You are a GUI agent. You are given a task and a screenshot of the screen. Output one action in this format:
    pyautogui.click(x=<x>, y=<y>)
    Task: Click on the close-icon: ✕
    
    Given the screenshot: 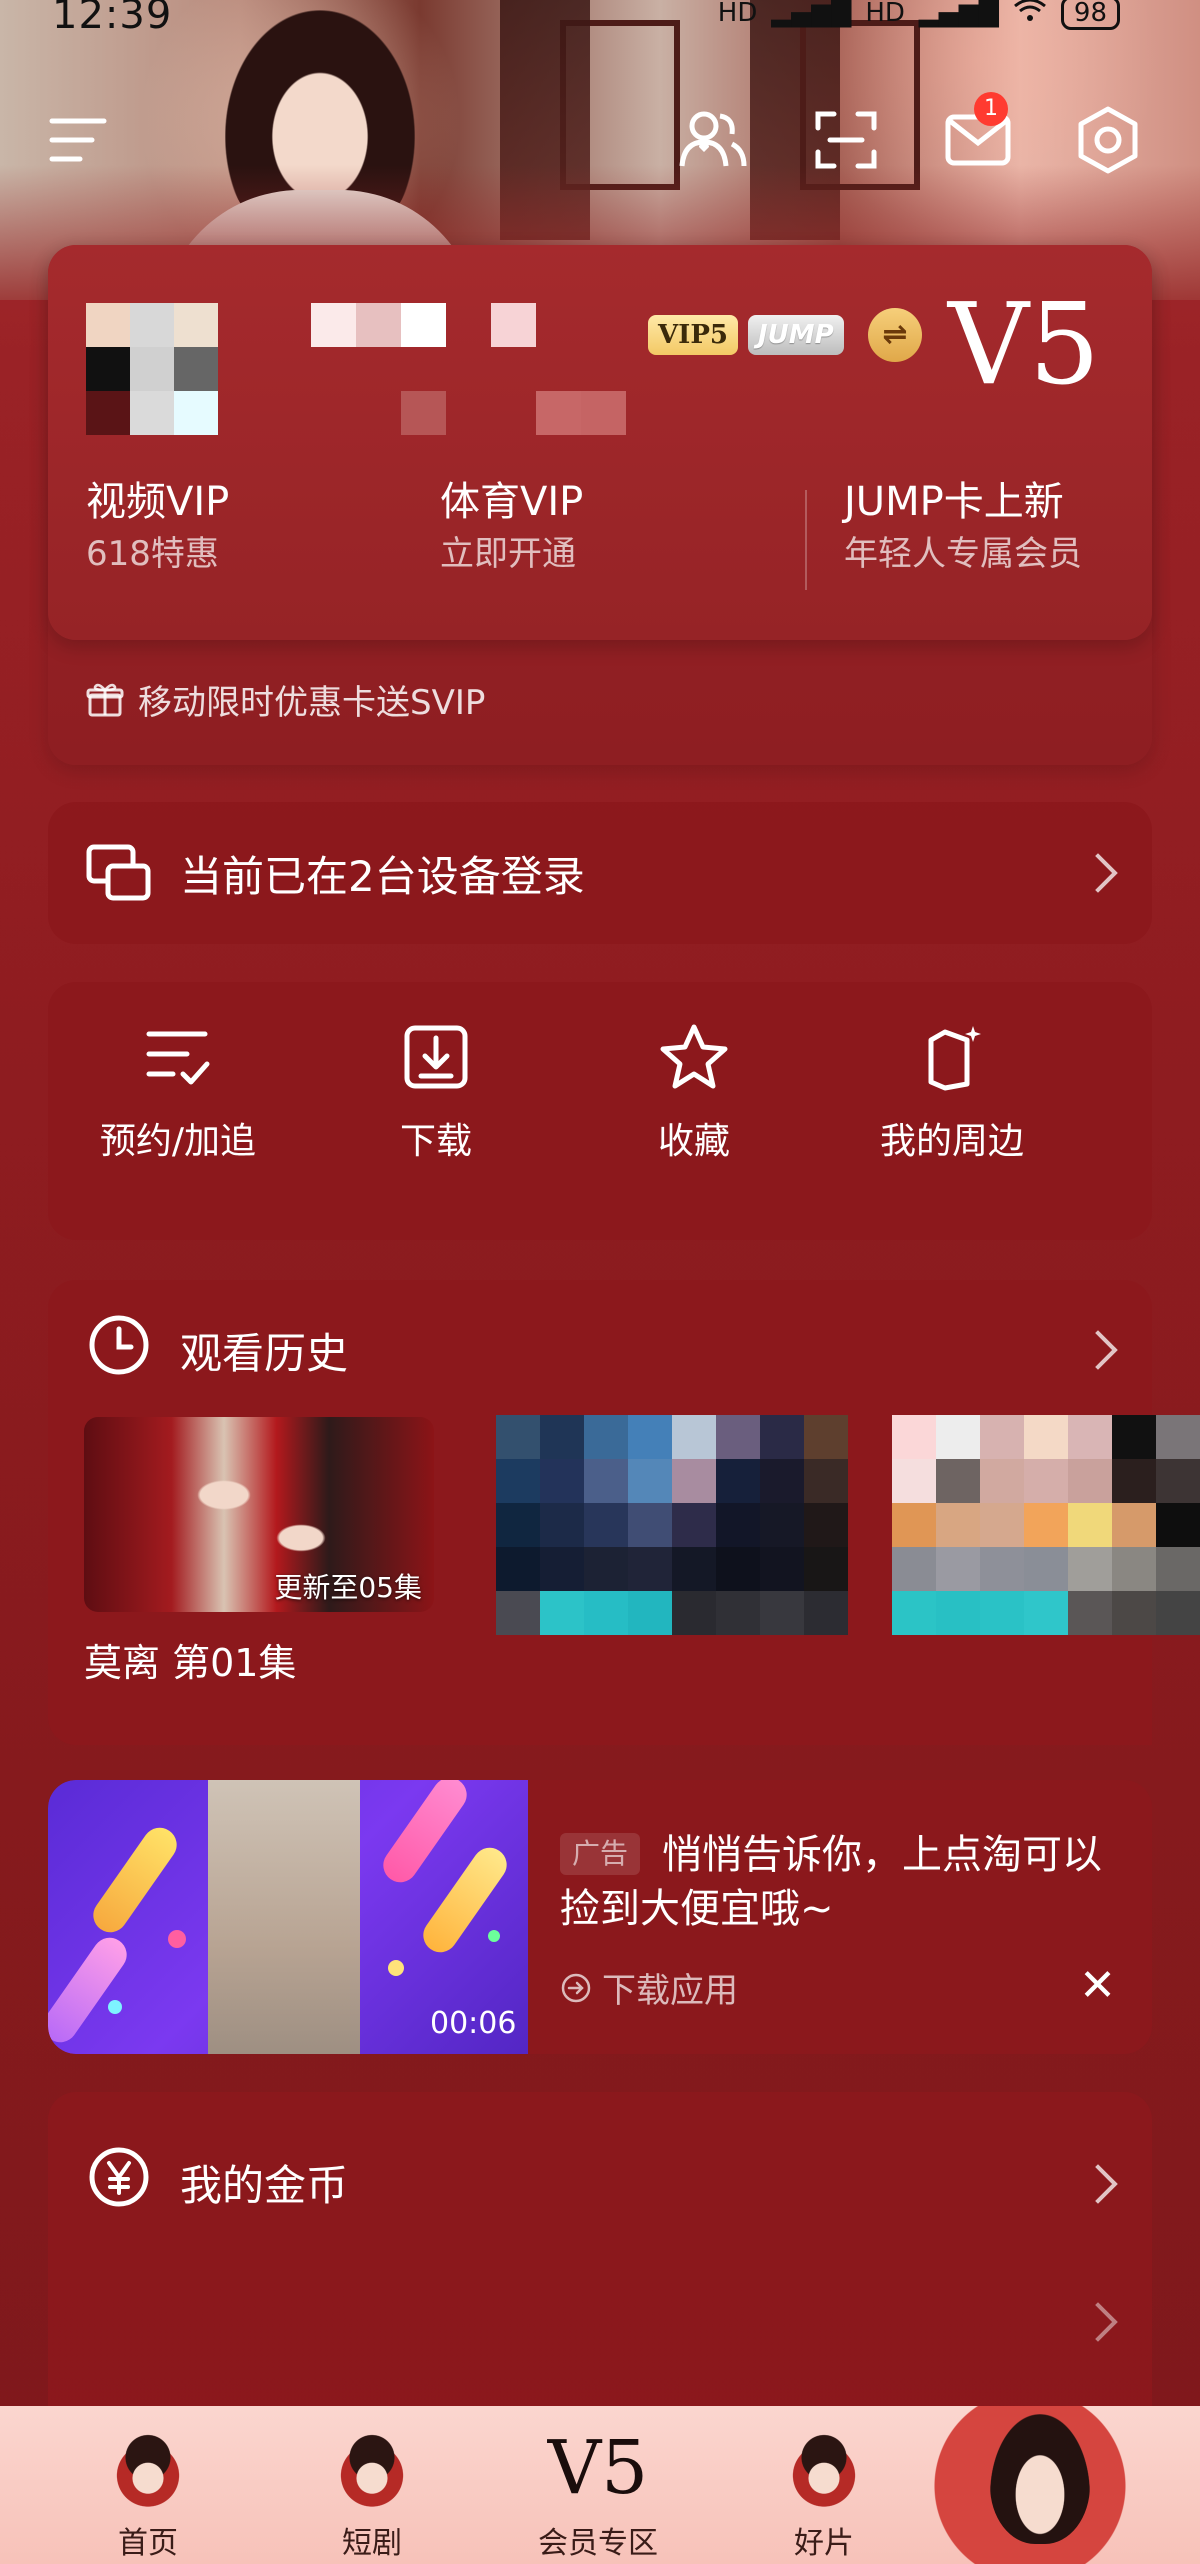 What is the action you would take?
    pyautogui.click(x=1097, y=1985)
    